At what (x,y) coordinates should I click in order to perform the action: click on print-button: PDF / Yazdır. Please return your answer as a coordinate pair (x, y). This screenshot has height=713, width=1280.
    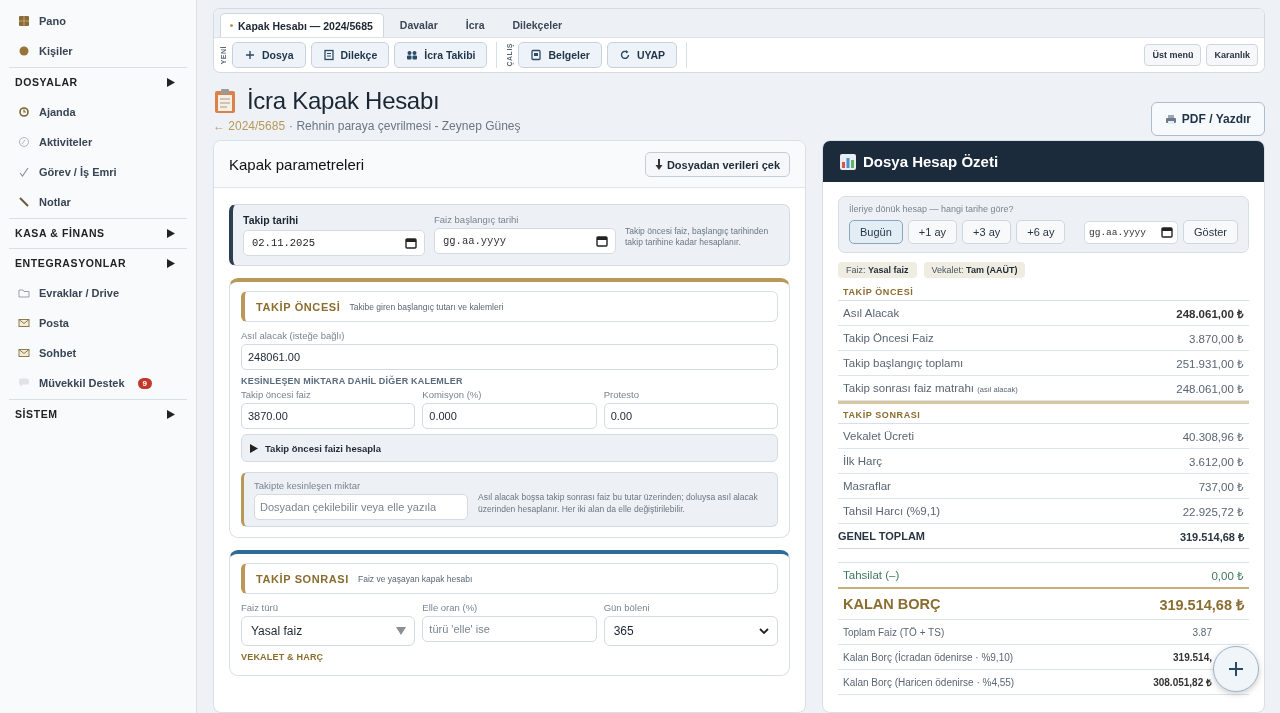
    Looking at the image, I should click on (1207, 119).